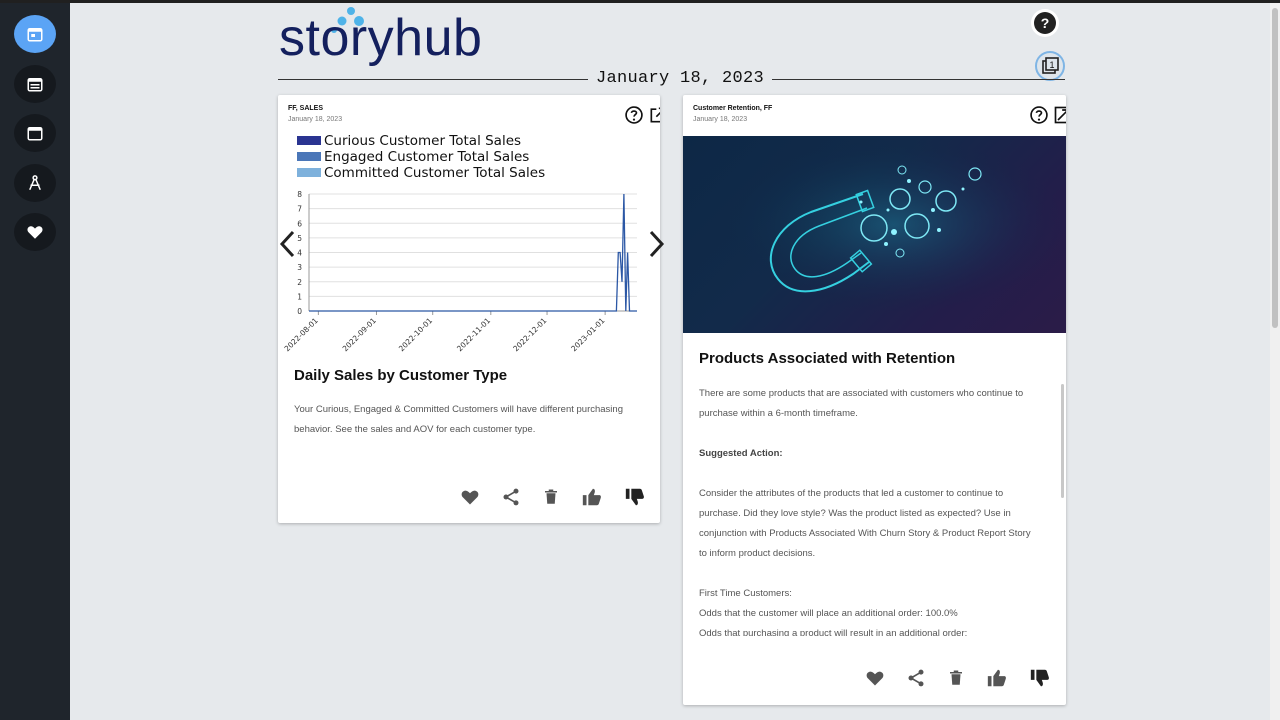  Describe the element at coordinates (299, 209) in the screenshot. I see `y-tick-label: 7` at that location.